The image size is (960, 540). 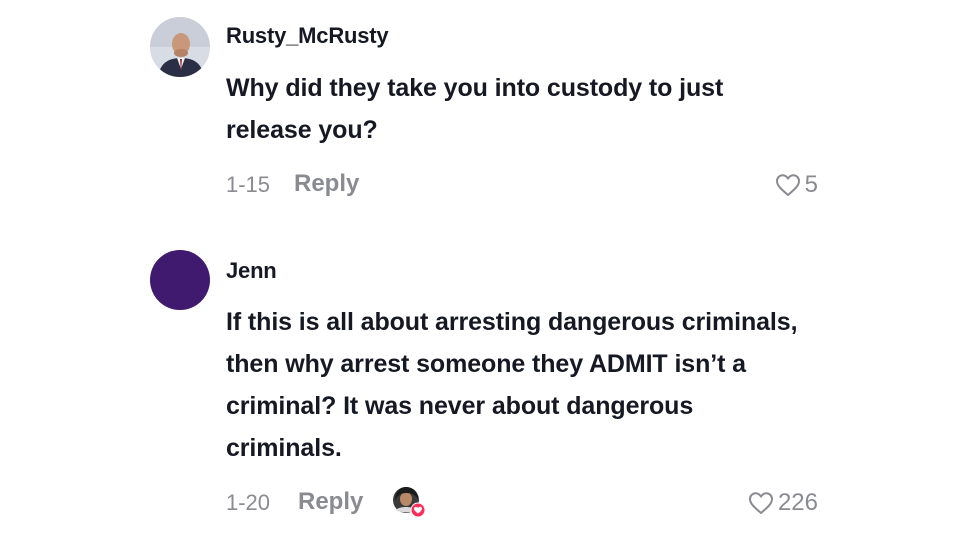 What do you see at coordinates (248, 502) in the screenshot?
I see `comment-date: 1-20` at bounding box center [248, 502].